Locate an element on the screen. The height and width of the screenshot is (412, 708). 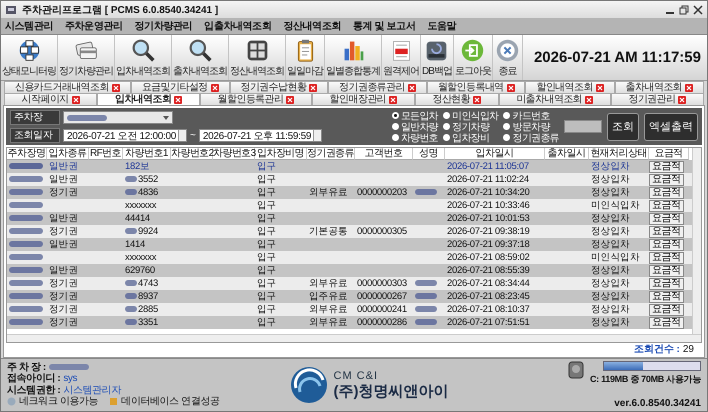
search-field is located at coordinates (583, 126).